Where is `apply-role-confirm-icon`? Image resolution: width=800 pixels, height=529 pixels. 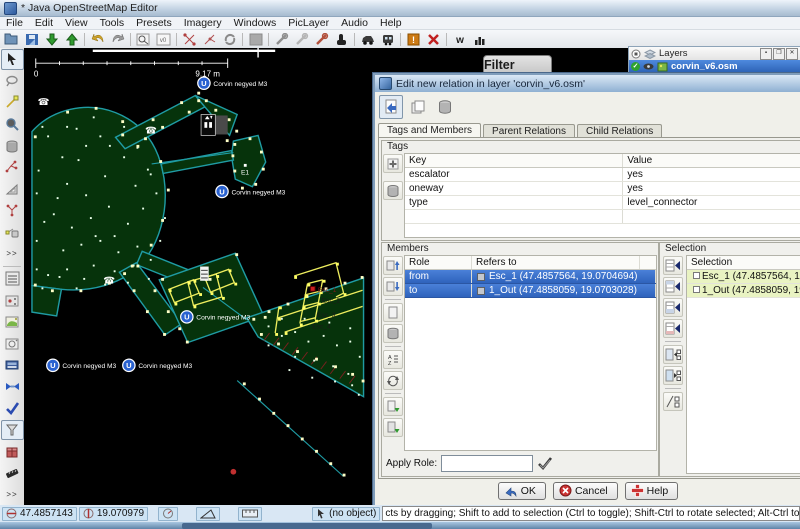
apply-role-confirm-icon is located at coordinates (545, 463).